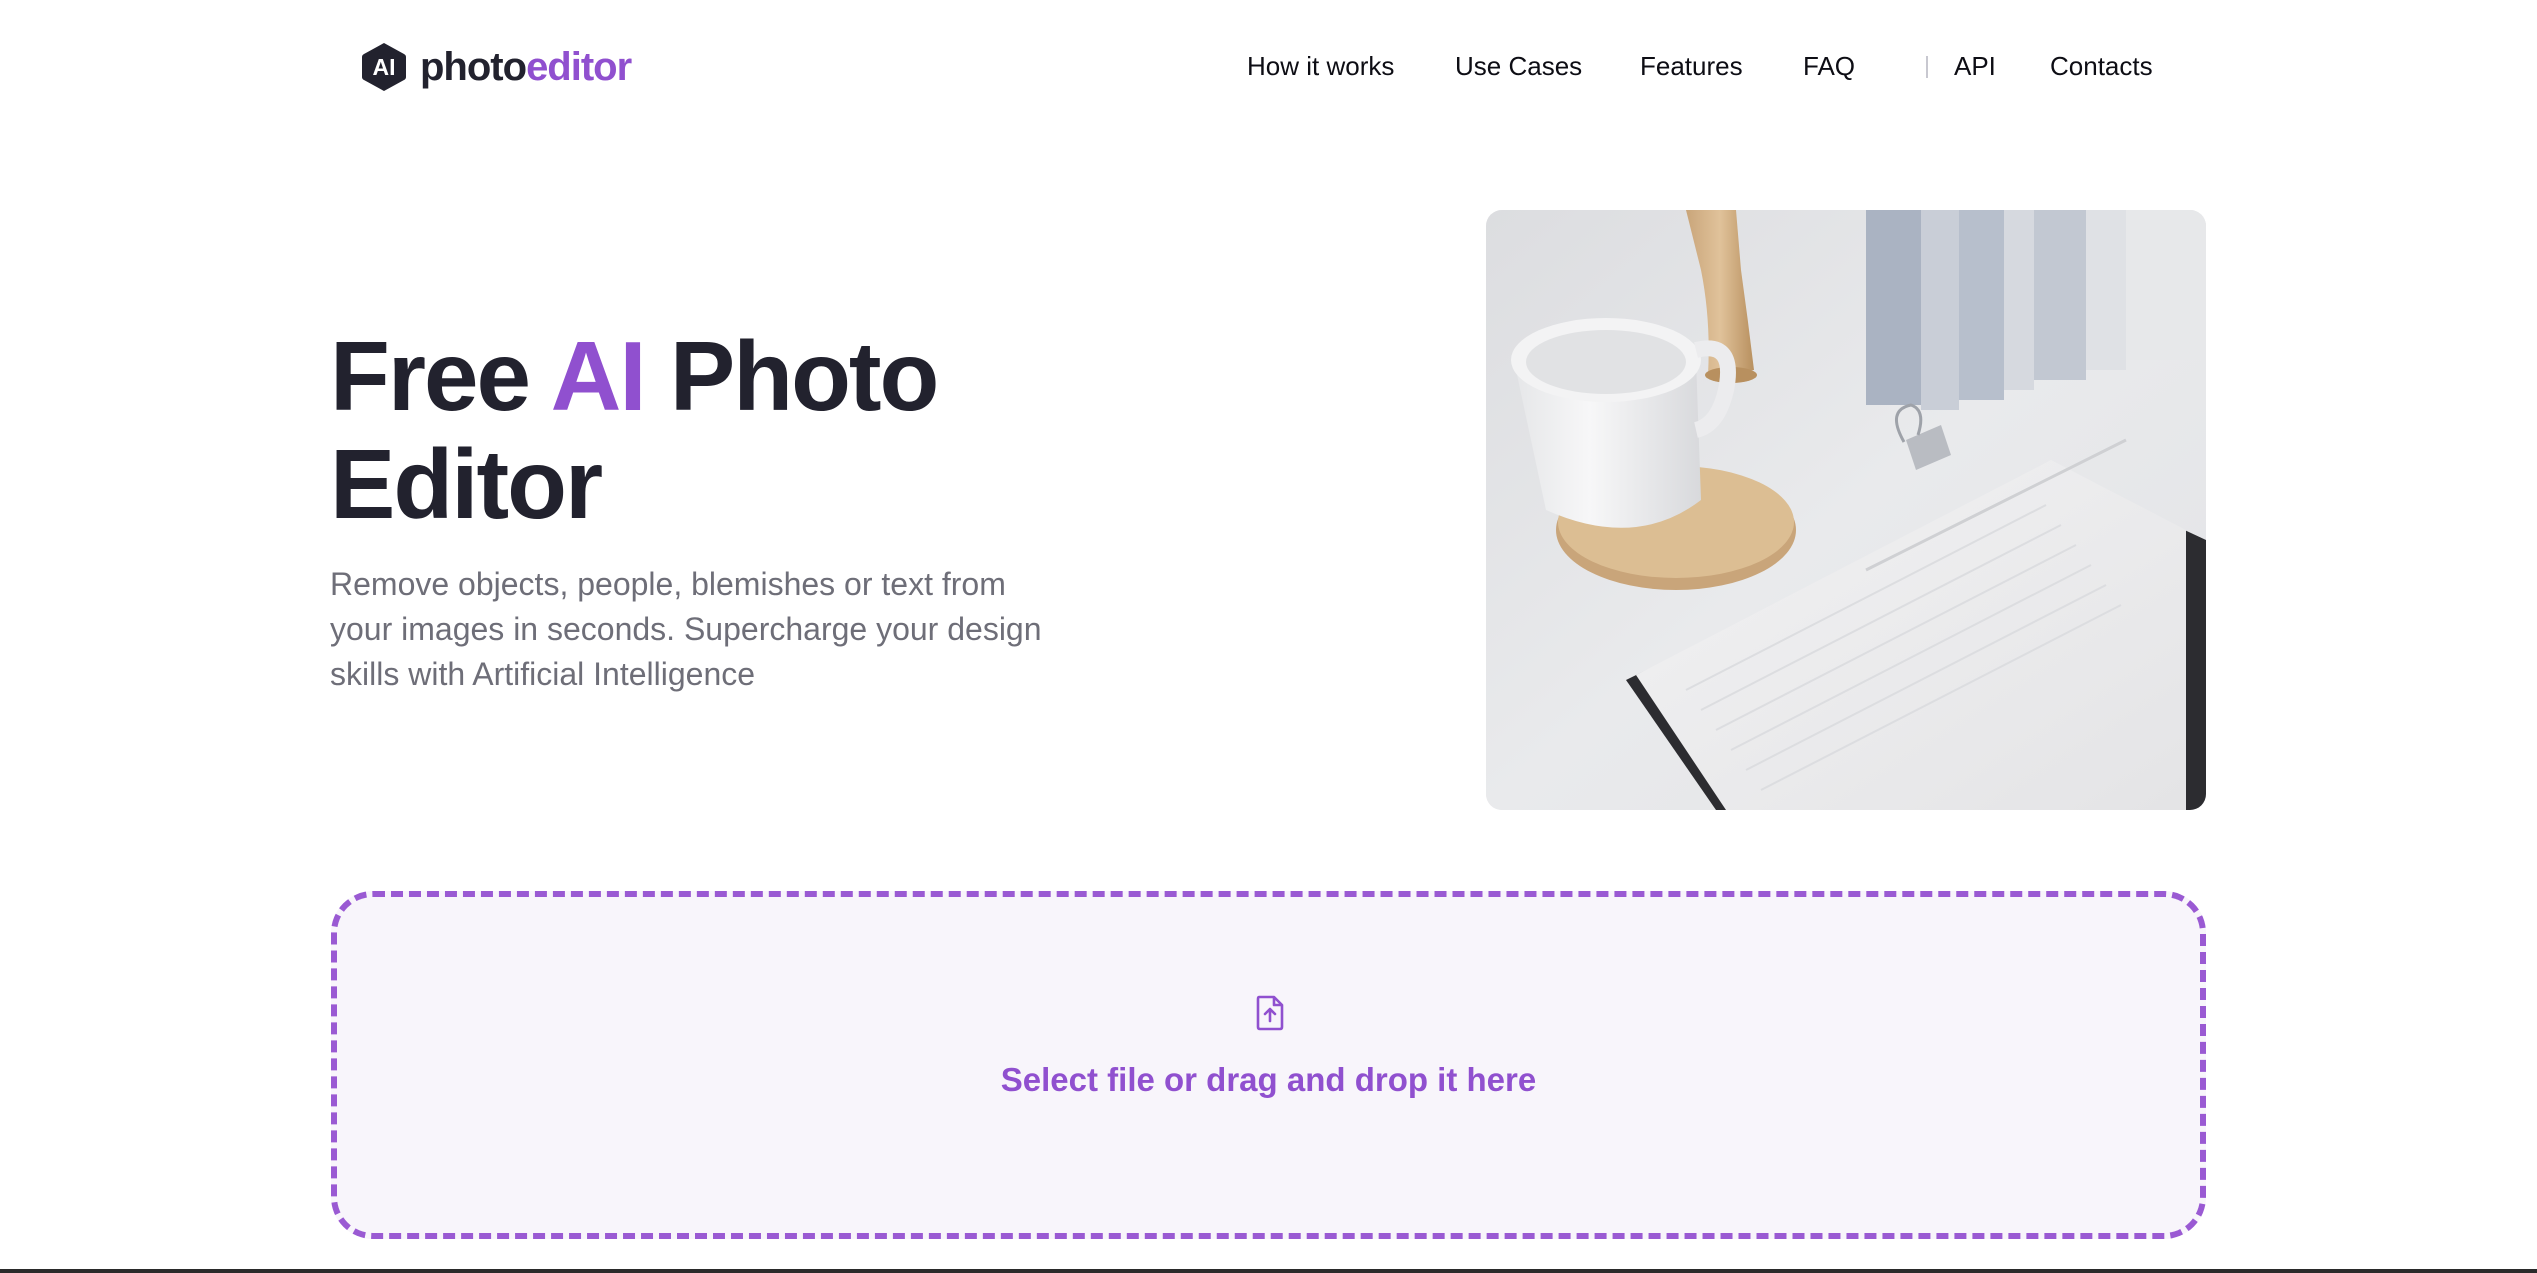 The width and height of the screenshot is (2537, 1273). What do you see at coordinates (1320, 66) in the screenshot?
I see `nav-how-it-works: How it works` at bounding box center [1320, 66].